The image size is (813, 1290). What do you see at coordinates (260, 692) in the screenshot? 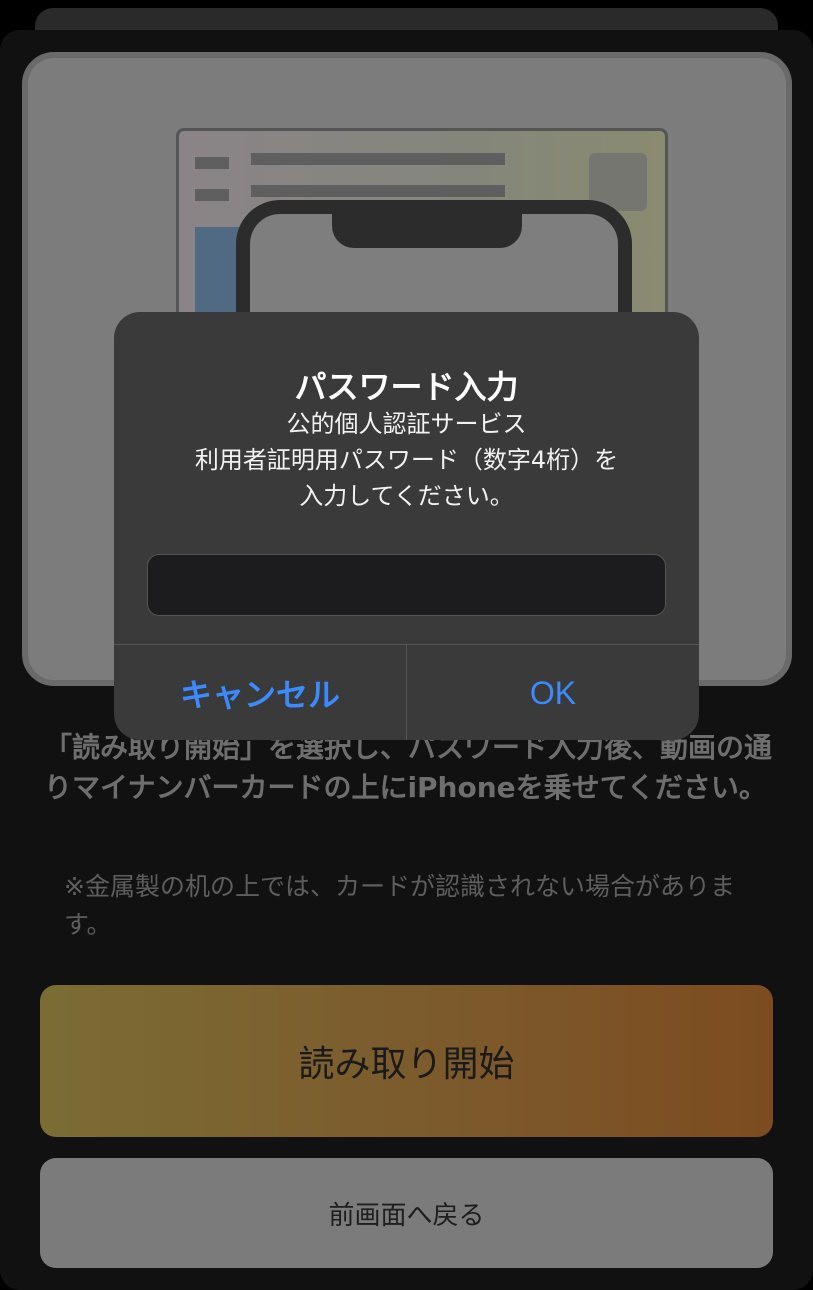
I see `cancel-button: キャンセル` at bounding box center [260, 692].